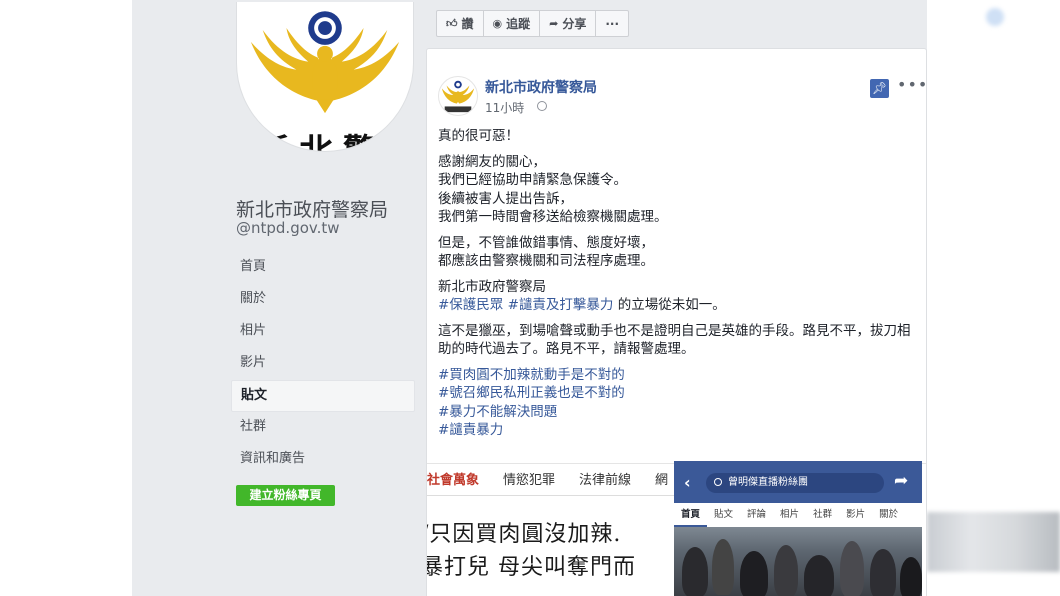 The height and width of the screenshot is (596, 1060). I want to click on more-label: ···, so click(612, 23).